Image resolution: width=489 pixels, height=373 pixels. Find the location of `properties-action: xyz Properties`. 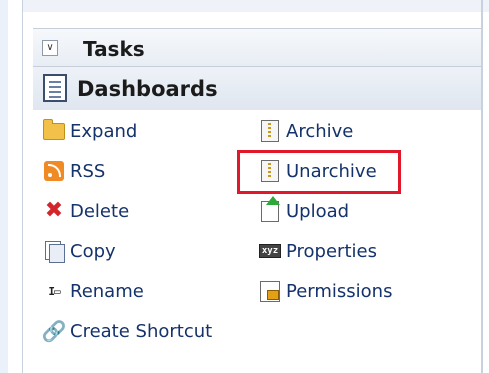

properties-action: xyz Properties is located at coordinates (317, 251).